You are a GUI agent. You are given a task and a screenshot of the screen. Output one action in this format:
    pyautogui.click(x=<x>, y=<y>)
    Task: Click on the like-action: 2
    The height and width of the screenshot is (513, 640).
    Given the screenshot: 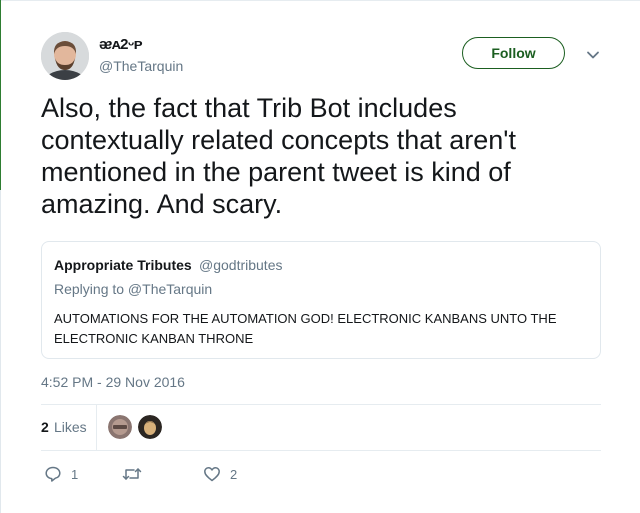 What is the action you would take?
    pyautogui.click(x=220, y=474)
    